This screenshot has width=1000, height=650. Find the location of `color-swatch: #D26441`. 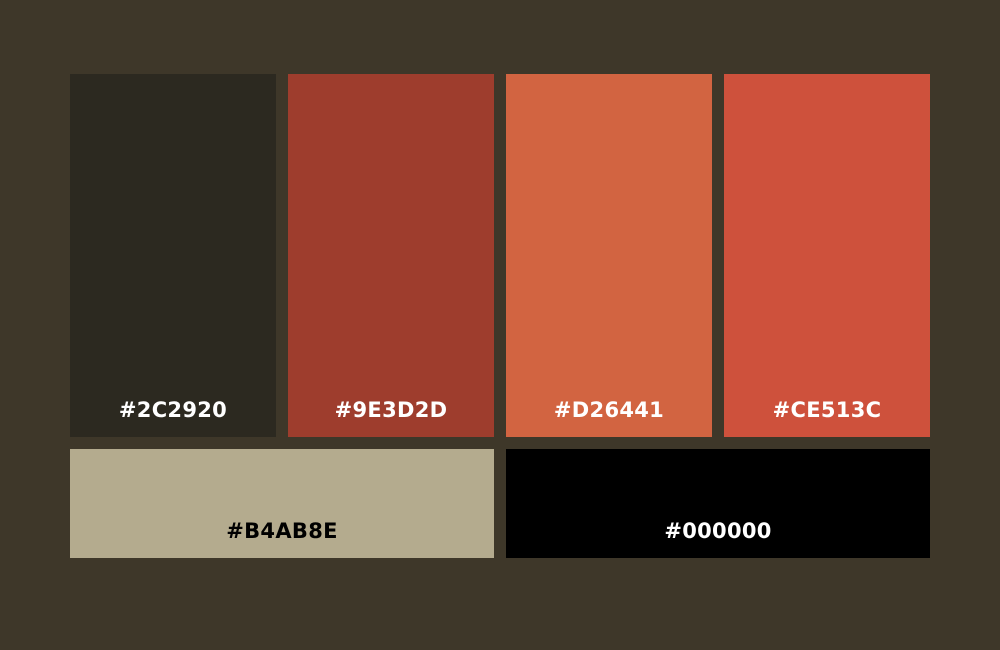

color-swatch: #D26441 is located at coordinates (609, 255).